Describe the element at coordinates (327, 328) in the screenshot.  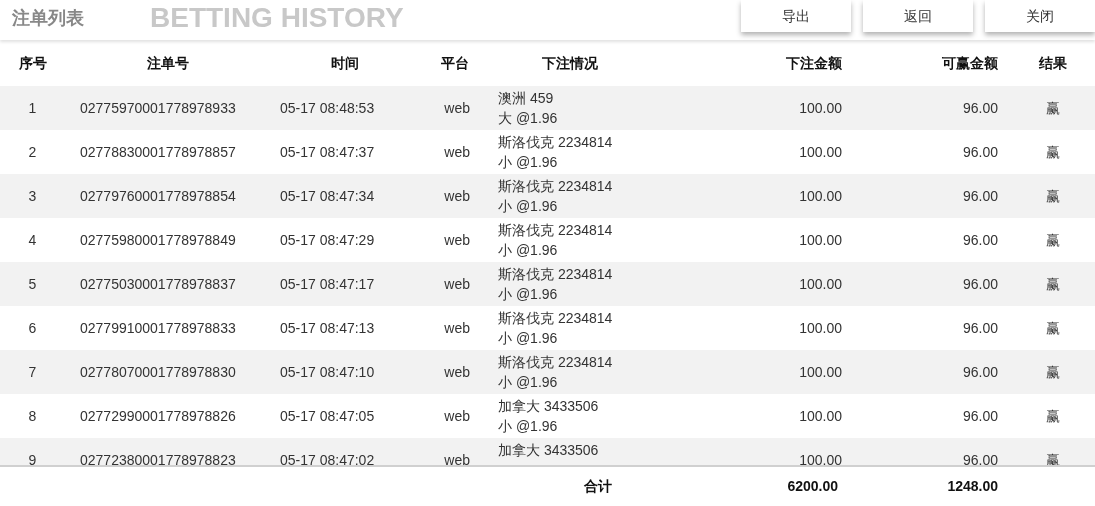
I see `table-cell-text: 05-17 08:47:13` at that location.